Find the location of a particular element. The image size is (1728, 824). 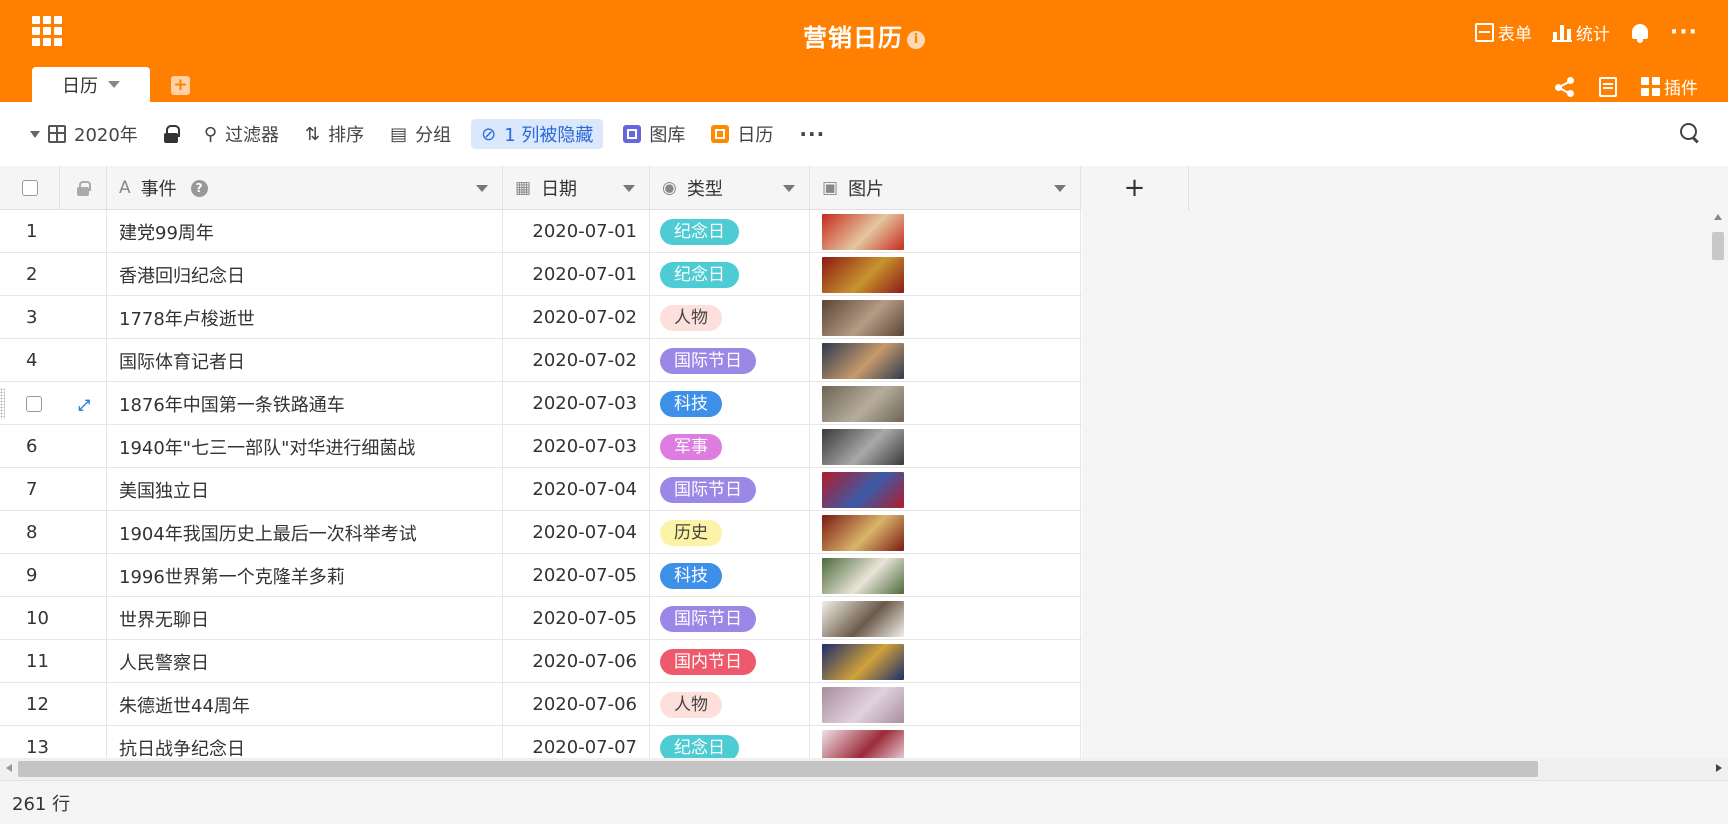

event-cell: 抗日战争纪念日 is located at coordinates (305, 742).